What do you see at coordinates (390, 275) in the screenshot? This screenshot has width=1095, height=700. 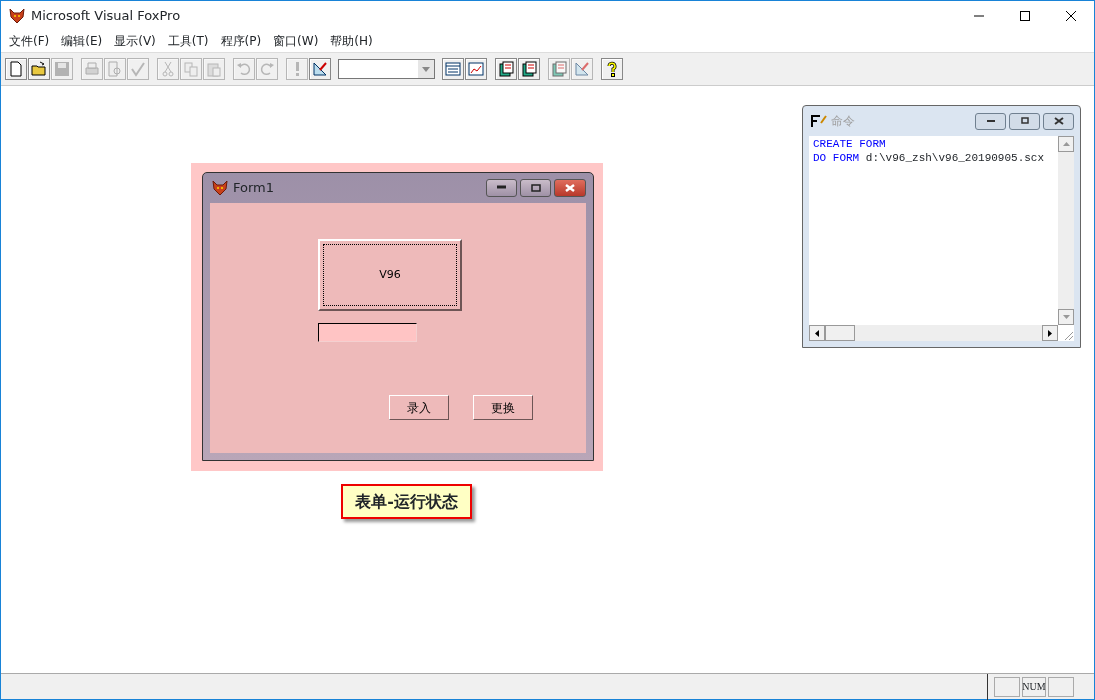 I see `label-button: V96` at bounding box center [390, 275].